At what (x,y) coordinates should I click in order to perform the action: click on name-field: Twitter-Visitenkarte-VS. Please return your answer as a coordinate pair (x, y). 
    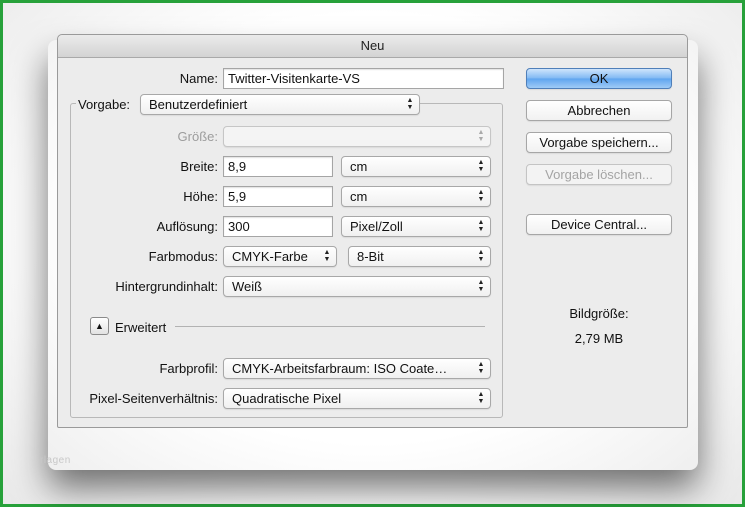
    Looking at the image, I should click on (363, 78).